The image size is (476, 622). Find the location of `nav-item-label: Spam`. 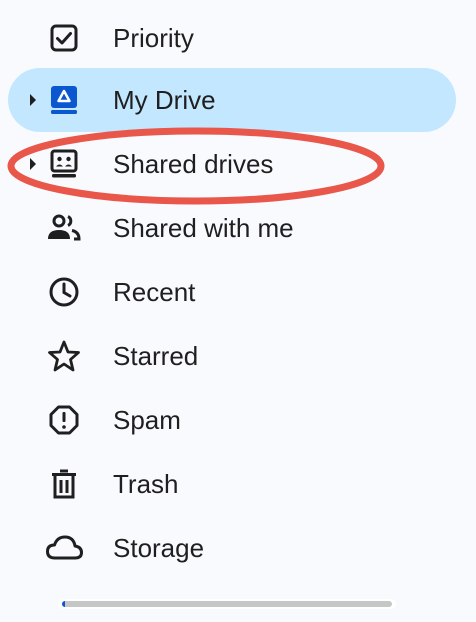

nav-item-label: Spam is located at coordinates (147, 420).